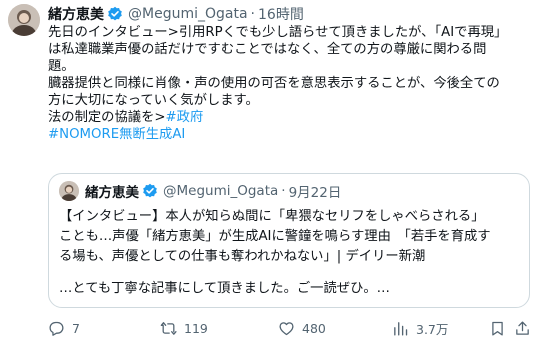 This screenshot has height=346, width=538. I want to click on author-name: 緒方恵美, so click(76, 14).